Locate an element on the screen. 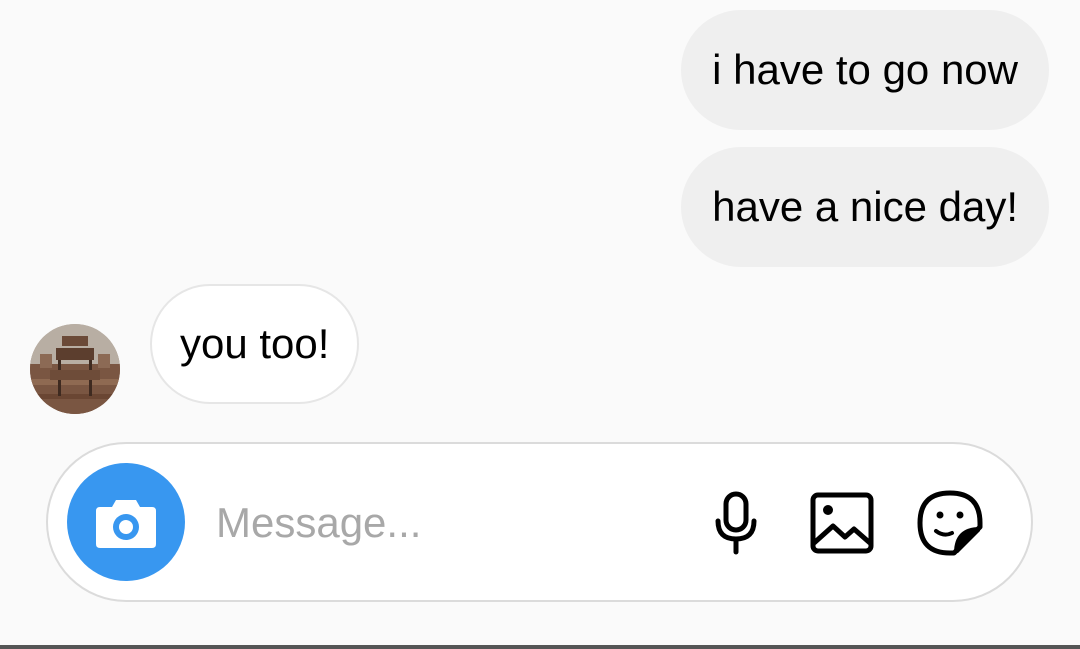 The image size is (1080, 649). avatar-image is located at coordinates (75, 369).